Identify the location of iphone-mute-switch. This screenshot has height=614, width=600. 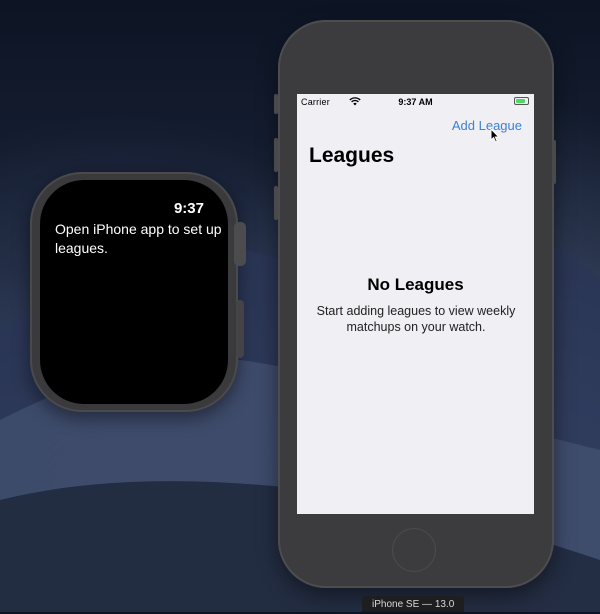
(276, 104).